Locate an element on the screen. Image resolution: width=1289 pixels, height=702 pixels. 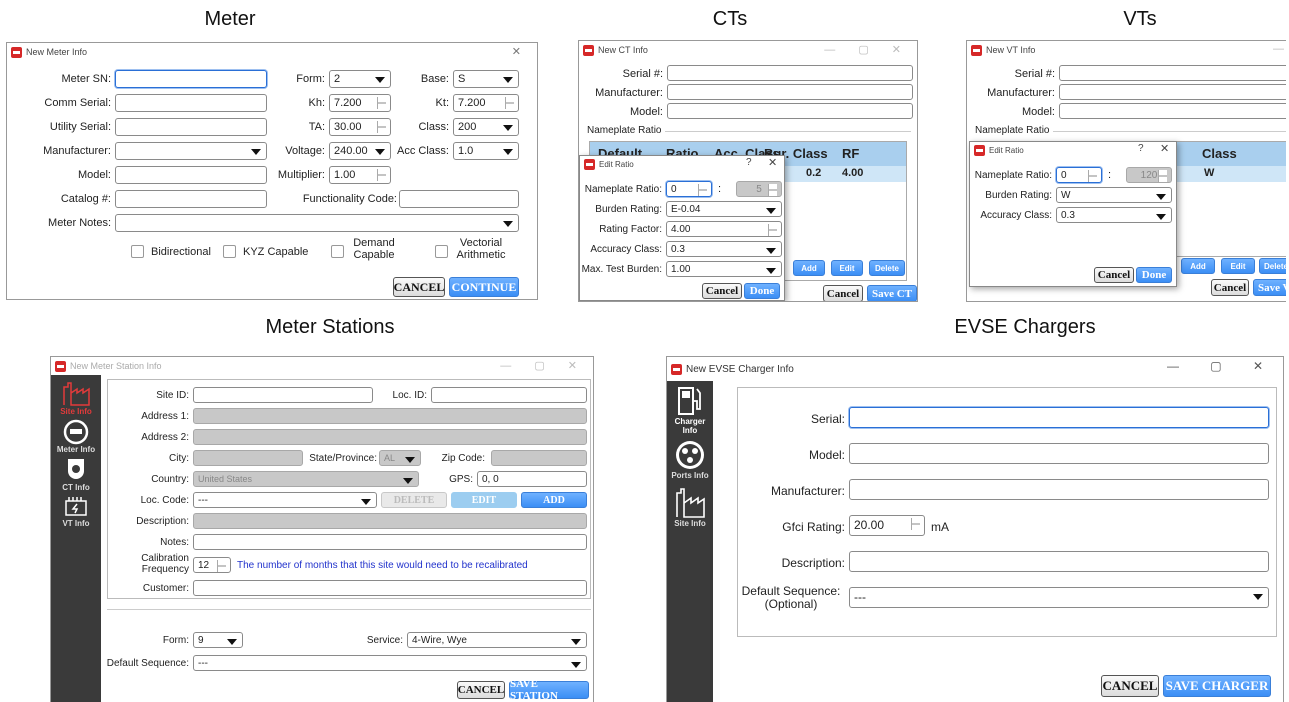
window-controls: — is located at coordinates (1278, 49).